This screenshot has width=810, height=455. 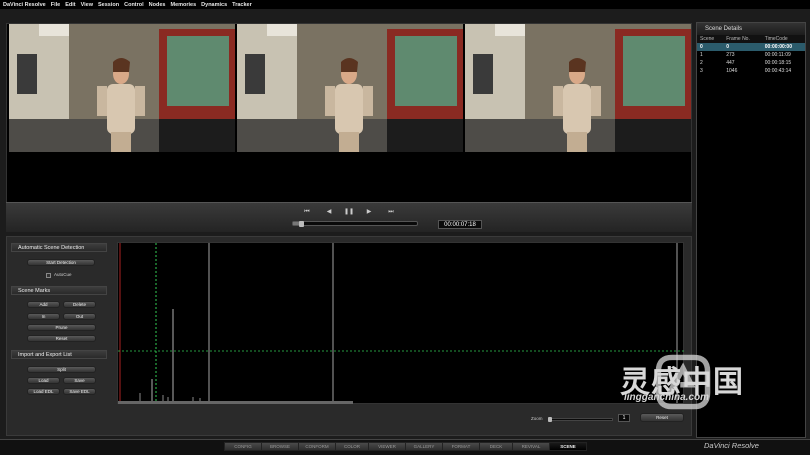 What do you see at coordinates (79, 380) in the screenshot?
I see `save-button: Save` at bounding box center [79, 380].